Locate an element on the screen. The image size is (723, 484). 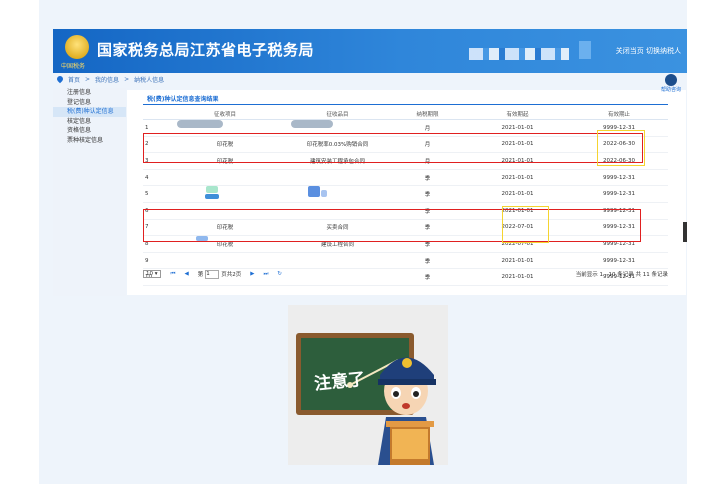
sidebar-item-enrollment: 登记信息 is located at coordinates (89, 103).